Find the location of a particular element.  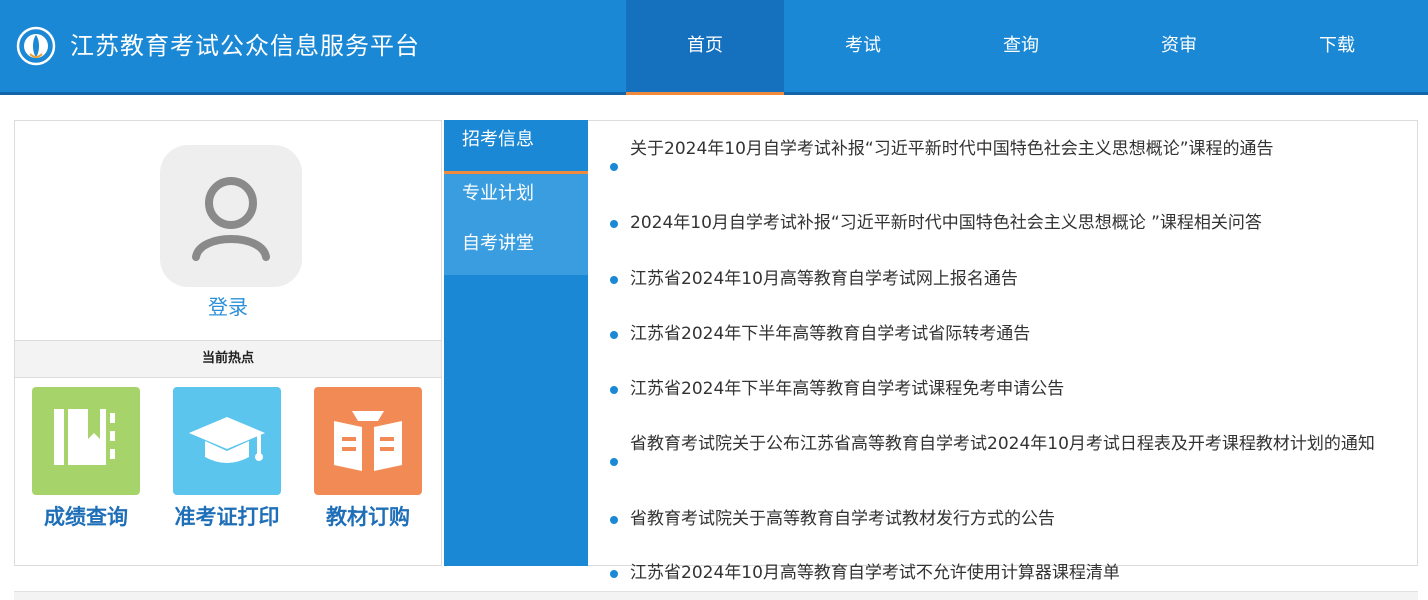

news-item: 江苏省2024年下半年高等教育自学考试课程免考申请公告 is located at coordinates (1000, 389).